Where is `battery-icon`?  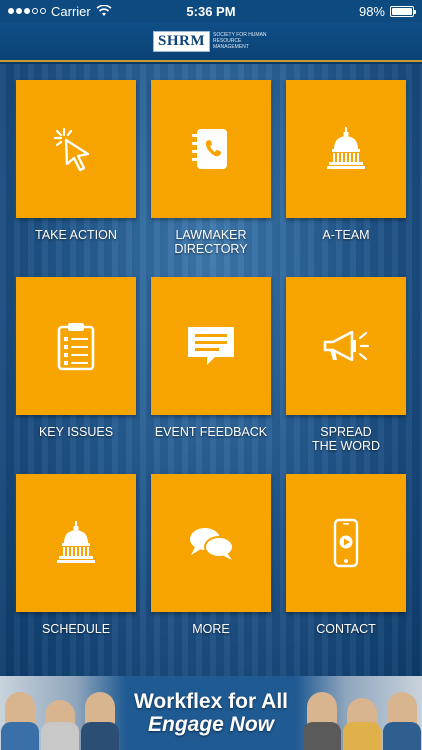 battery-icon is located at coordinates (403, 11).